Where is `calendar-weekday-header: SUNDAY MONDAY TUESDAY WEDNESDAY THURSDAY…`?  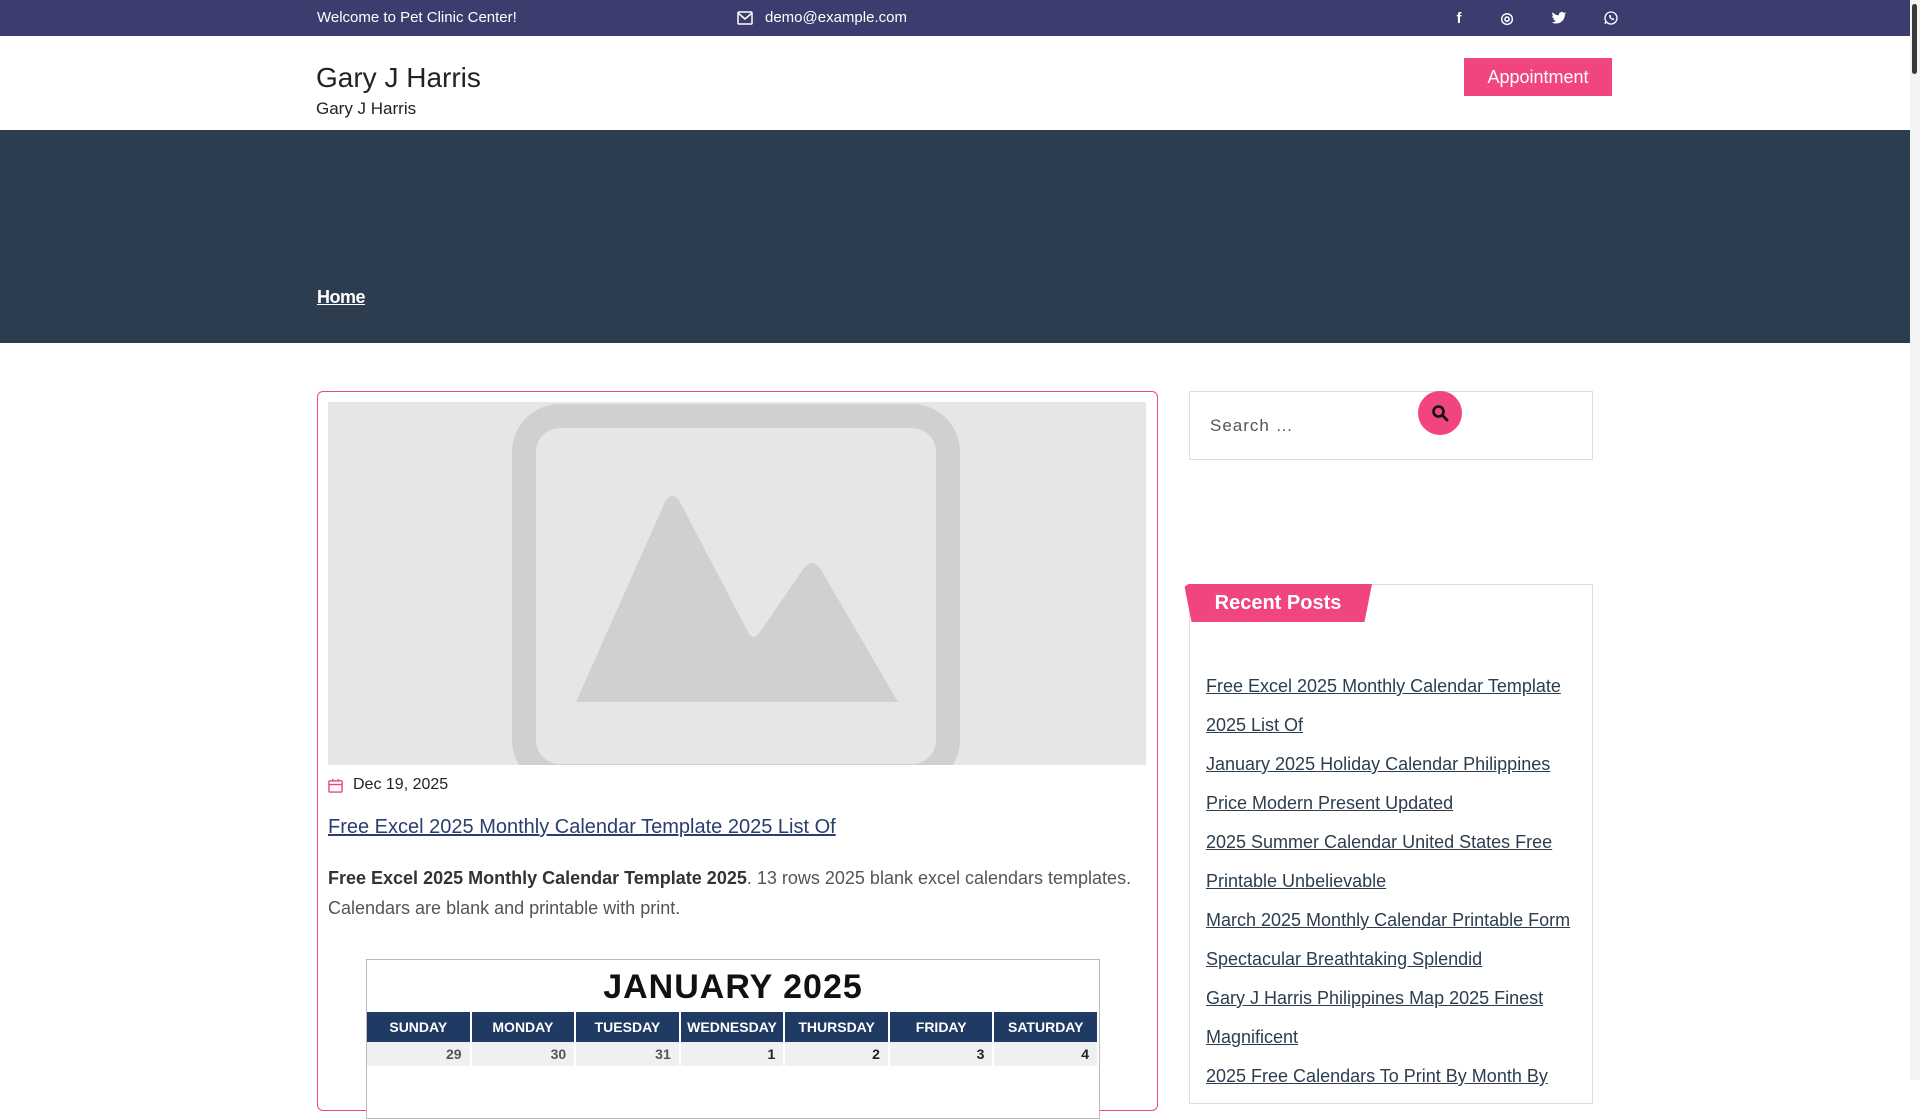
calendar-weekday-header: SUNDAY MONDAY TUESDAY WEDNESDAY THURSDAY… is located at coordinates (733, 1027).